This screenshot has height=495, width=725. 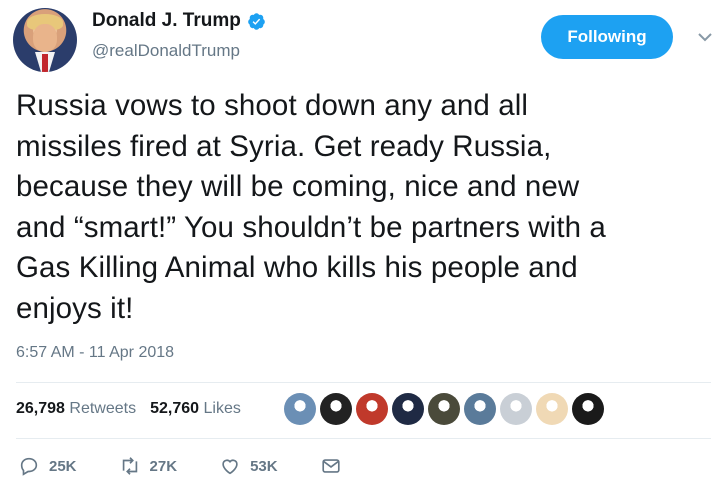 What do you see at coordinates (175, 408) in the screenshot?
I see `likes-count: 52,760` at bounding box center [175, 408].